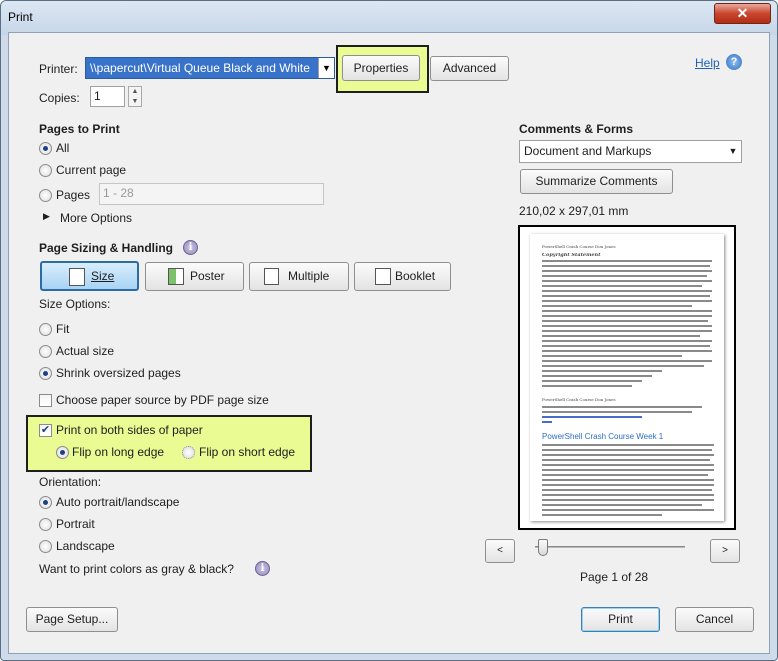  I want to click on auto-orientation-label: Auto portrait/landscape, so click(118, 502).